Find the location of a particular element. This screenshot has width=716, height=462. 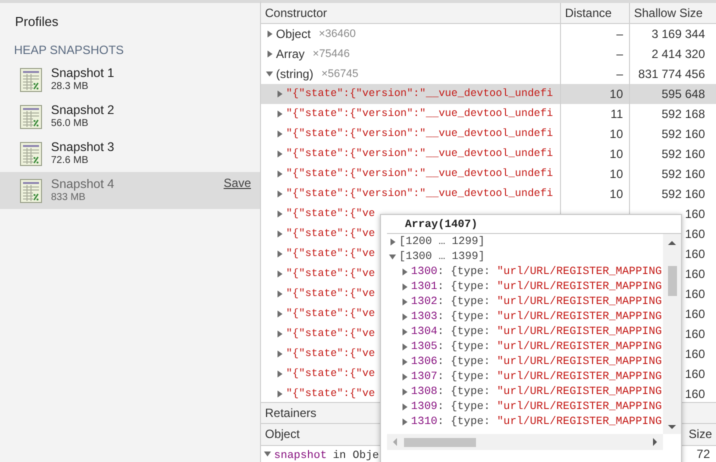

snapshot-item: Snapshot 1 28.3 MB is located at coordinates (130, 79).